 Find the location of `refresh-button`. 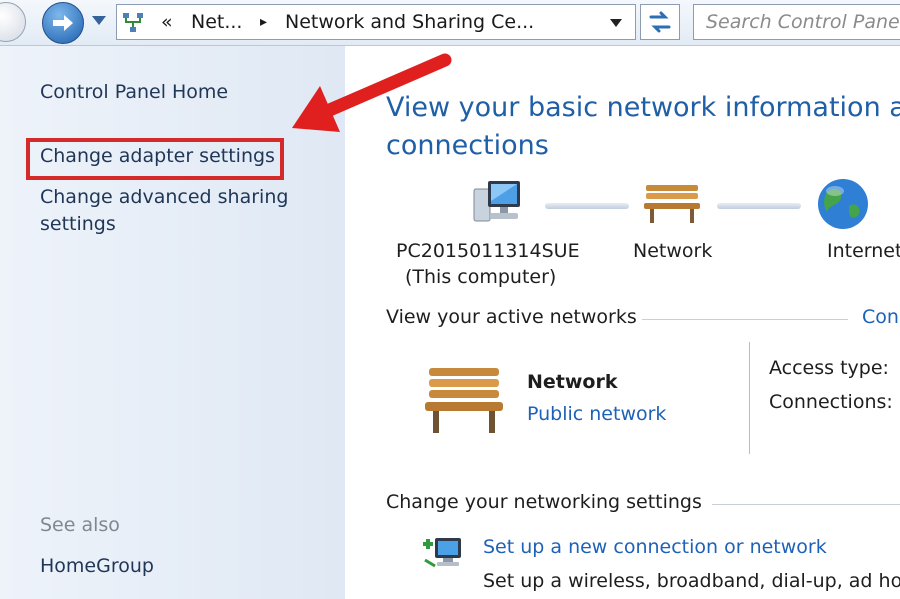

refresh-button is located at coordinates (660, 22).